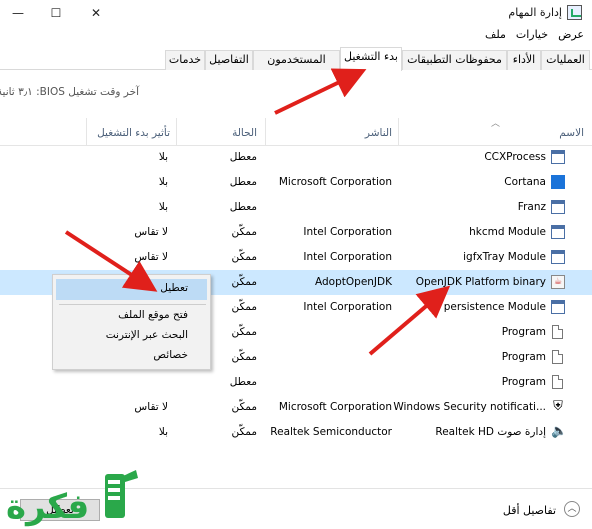 This screenshot has width=592, height=529. I want to click on row-name: igfxTray Module, so click(504, 257).